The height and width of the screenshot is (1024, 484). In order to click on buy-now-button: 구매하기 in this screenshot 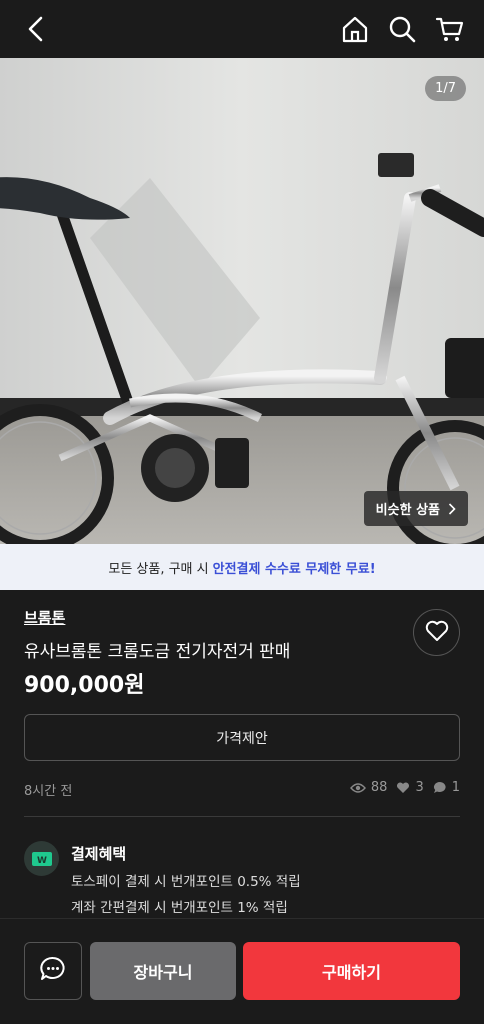, I will do `click(351, 971)`.